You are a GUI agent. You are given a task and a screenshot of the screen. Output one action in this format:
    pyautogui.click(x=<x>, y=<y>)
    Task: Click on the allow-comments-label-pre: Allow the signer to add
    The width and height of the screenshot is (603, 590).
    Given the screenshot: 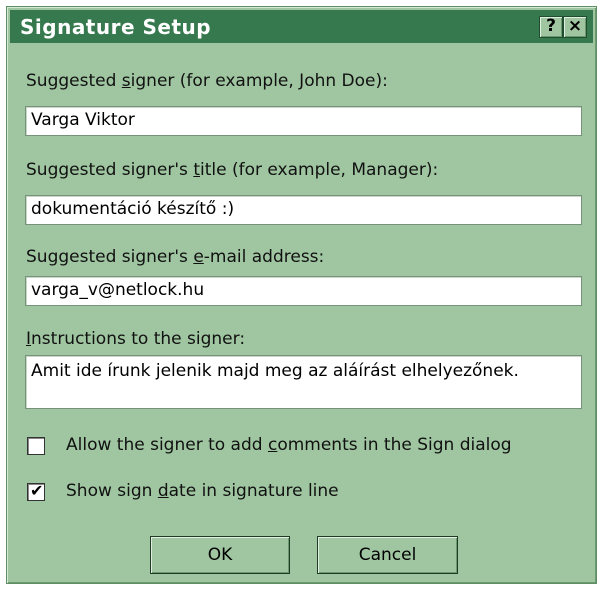 What is the action you would take?
    pyautogui.click(x=167, y=445)
    